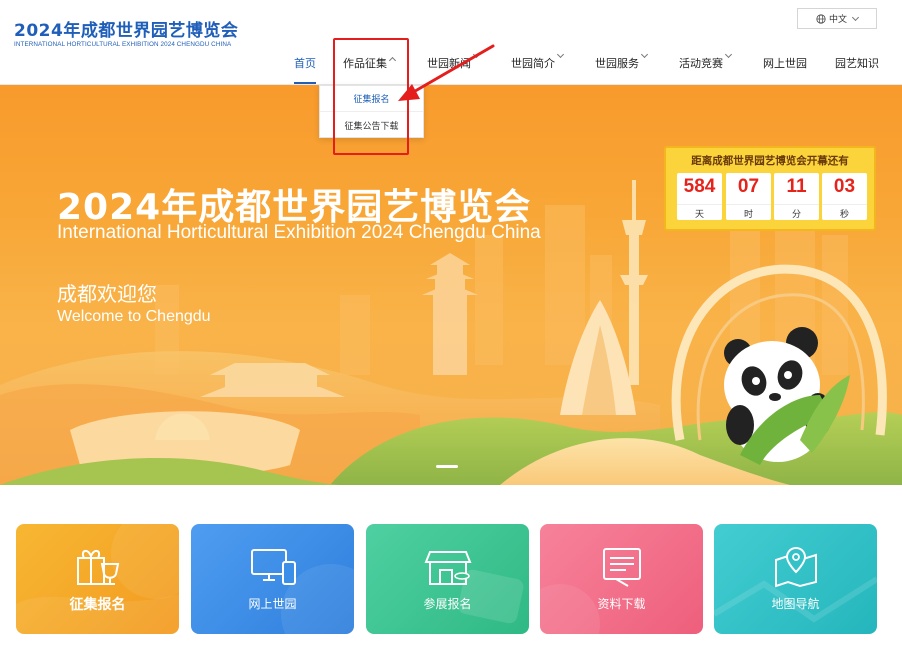  What do you see at coordinates (622, 567) in the screenshot?
I see `document-icon` at bounding box center [622, 567].